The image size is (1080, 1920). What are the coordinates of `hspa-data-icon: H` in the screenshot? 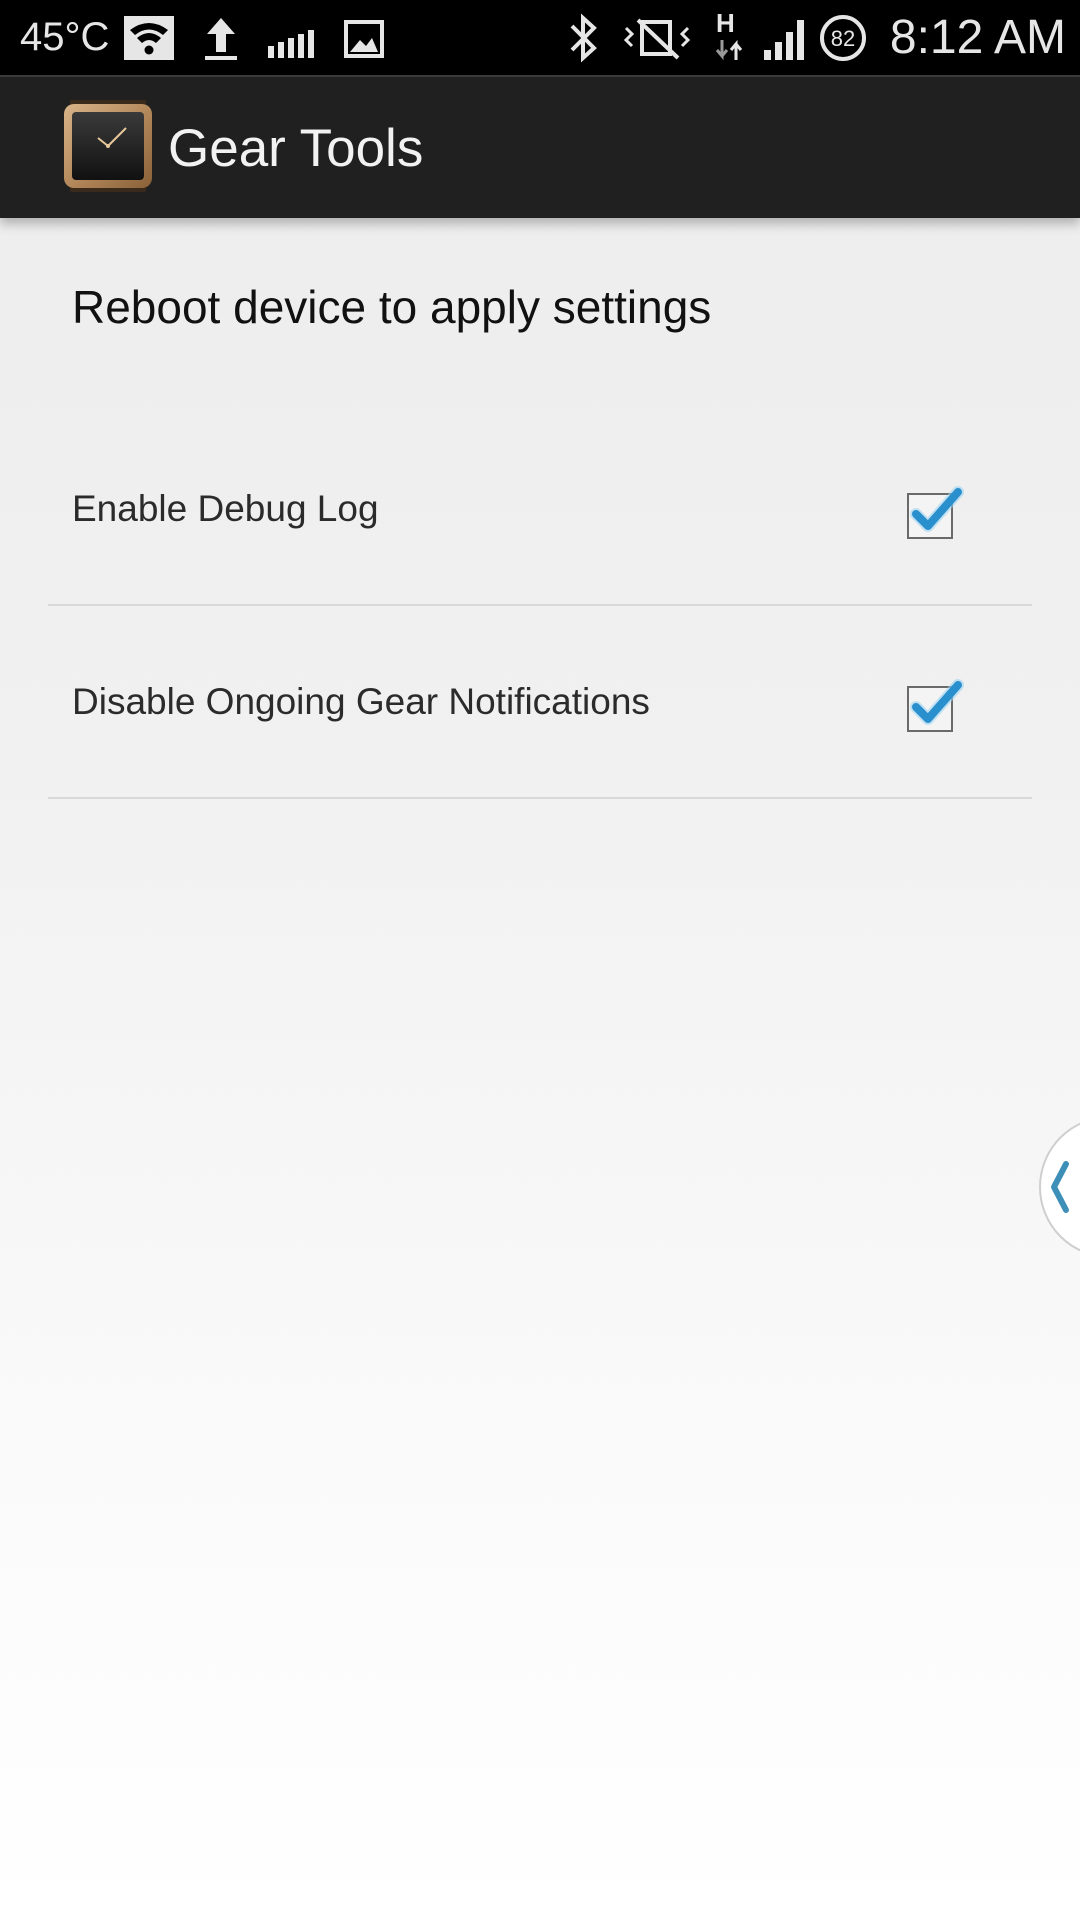 It's located at (730, 37).